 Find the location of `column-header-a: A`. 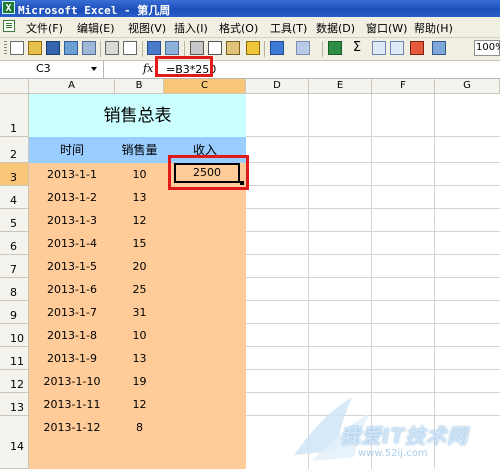

column-header-a: A is located at coordinates (72, 86).